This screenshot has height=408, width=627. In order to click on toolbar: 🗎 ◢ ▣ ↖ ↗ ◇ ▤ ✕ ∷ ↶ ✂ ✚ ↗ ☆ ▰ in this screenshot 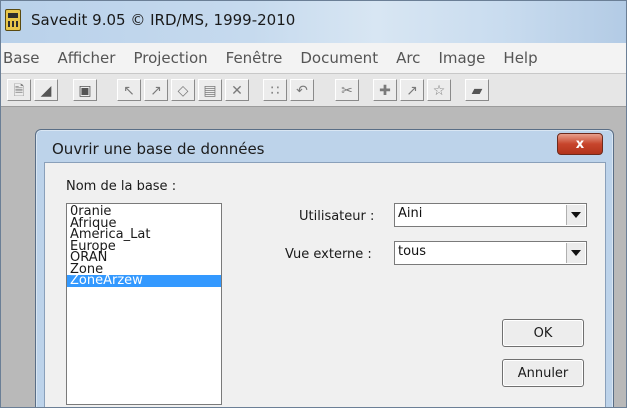, I will do `click(313, 90)`.